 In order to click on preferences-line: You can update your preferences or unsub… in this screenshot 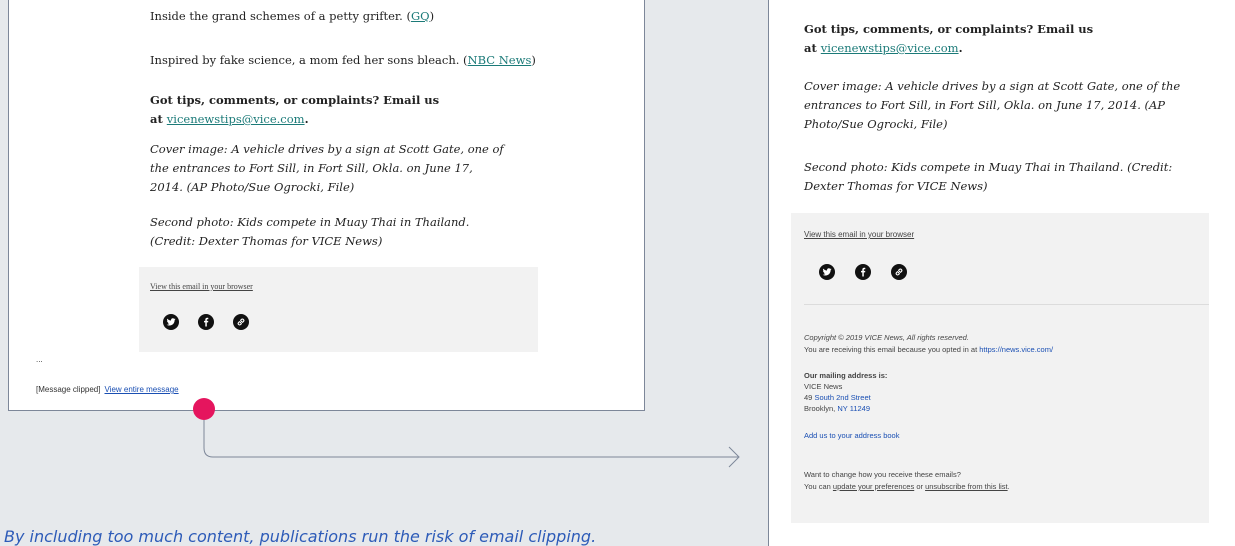, I will do `click(907, 486)`.